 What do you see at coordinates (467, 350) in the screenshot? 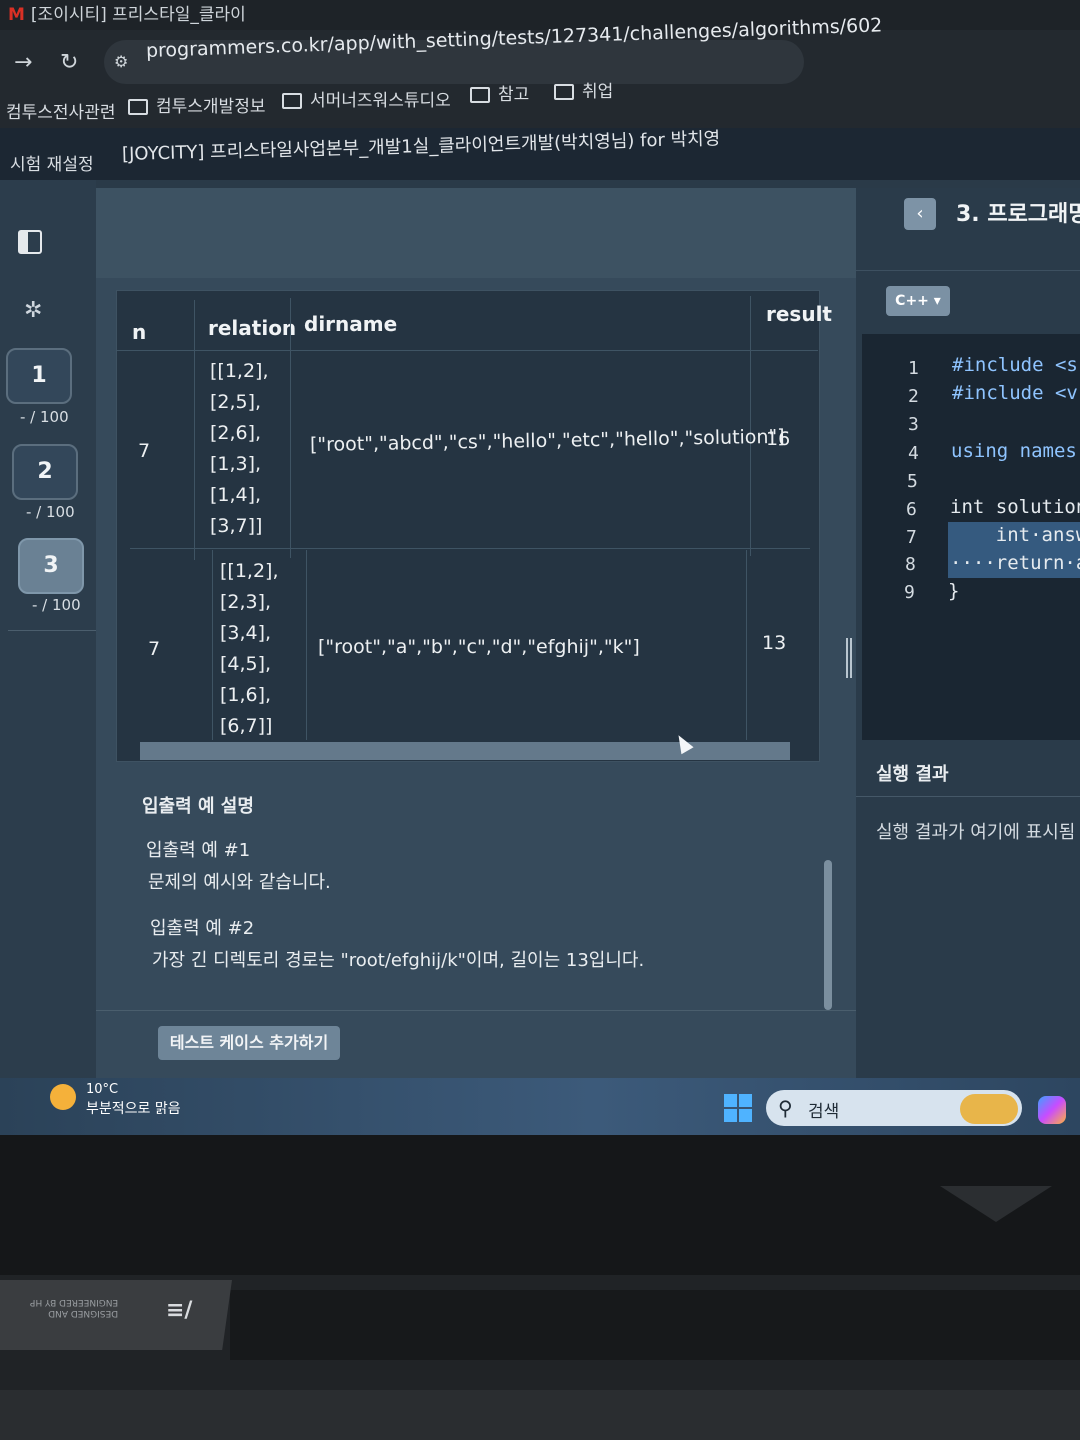
I see `table-row-divider` at bounding box center [467, 350].